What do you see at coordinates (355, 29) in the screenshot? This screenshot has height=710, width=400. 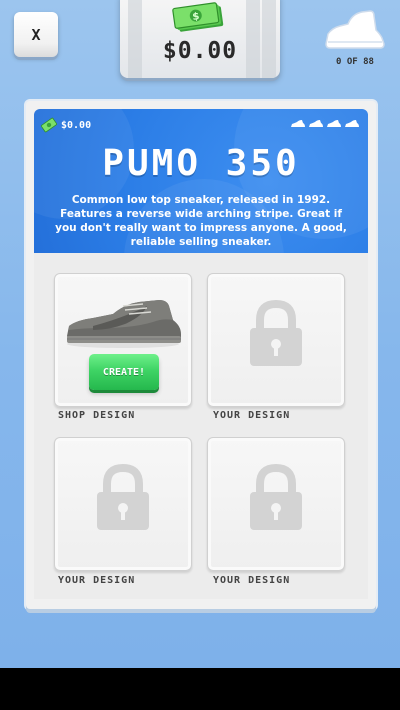 I see `sneaker-collection-icon` at bounding box center [355, 29].